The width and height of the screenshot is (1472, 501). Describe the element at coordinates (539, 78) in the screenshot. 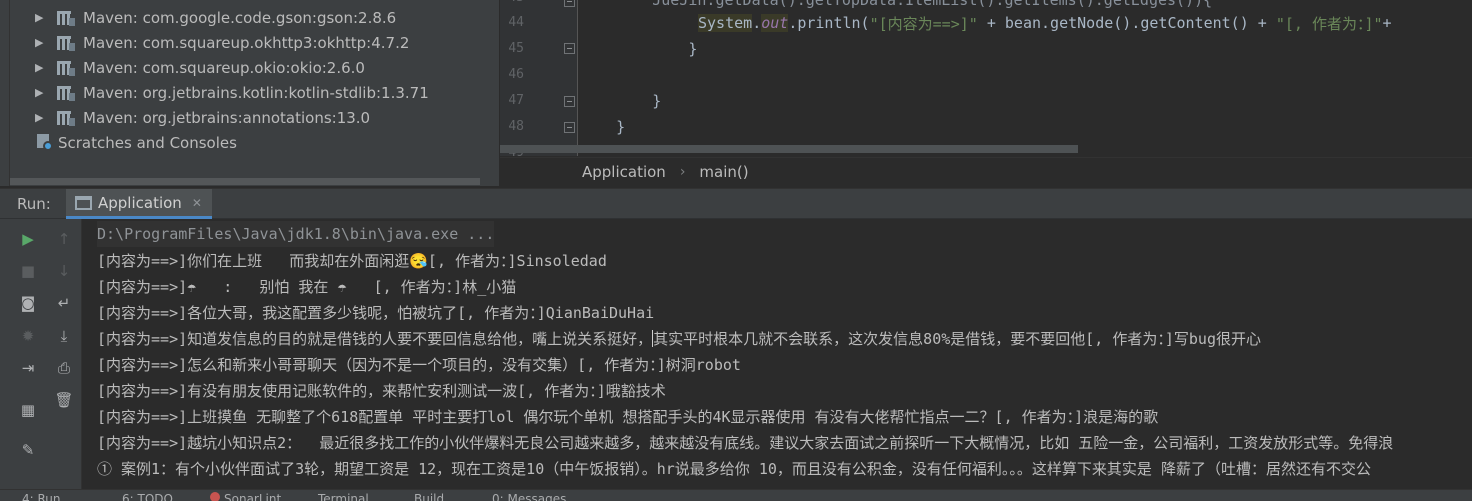

I see `editor-gutter: 43 44 45 46 47 48 49` at that location.